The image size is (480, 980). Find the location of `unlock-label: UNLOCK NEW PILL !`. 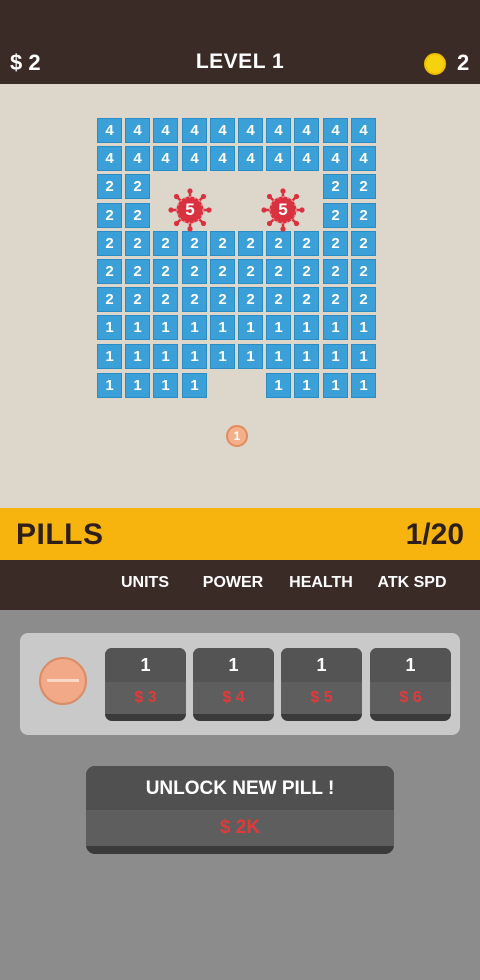

unlock-label: UNLOCK NEW PILL ! is located at coordinates (240, 788).